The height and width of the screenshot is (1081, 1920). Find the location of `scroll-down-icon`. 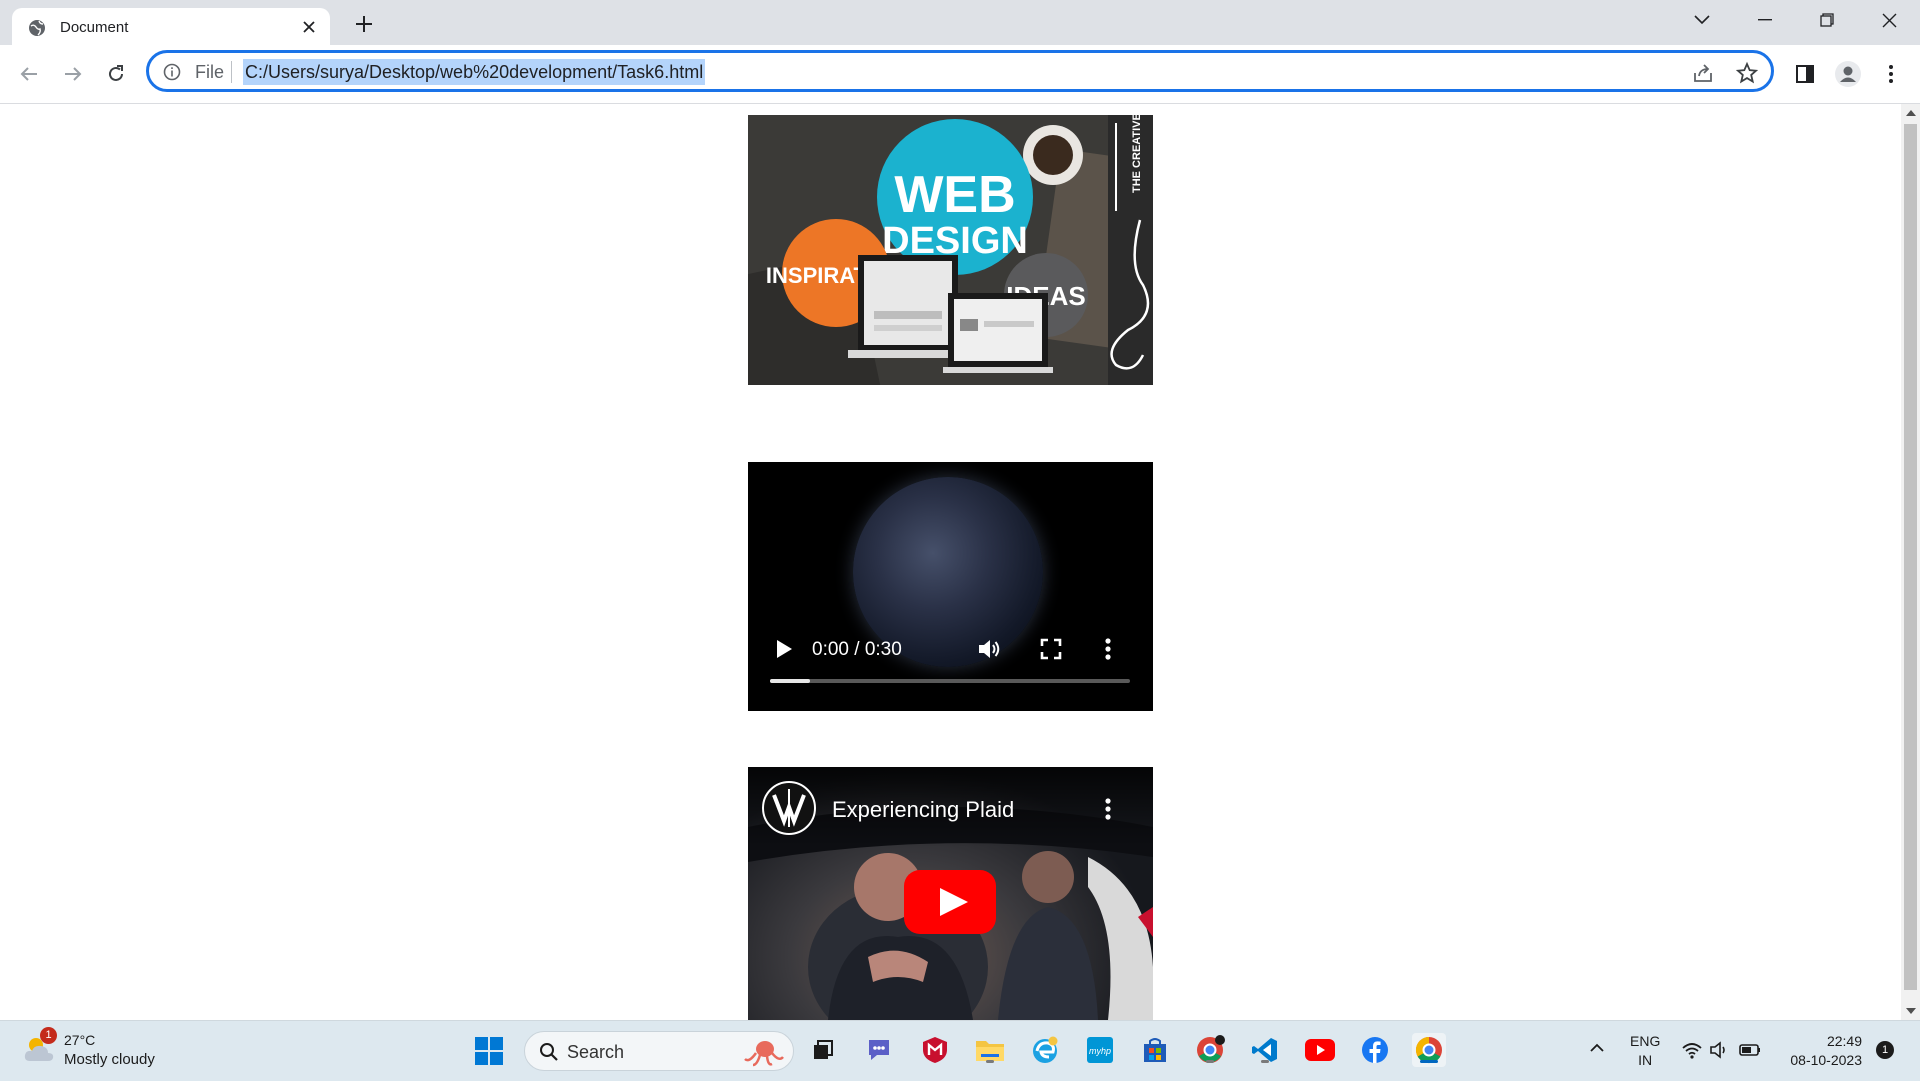

scroll-down-icon is located at coordinates (1911, 1011).